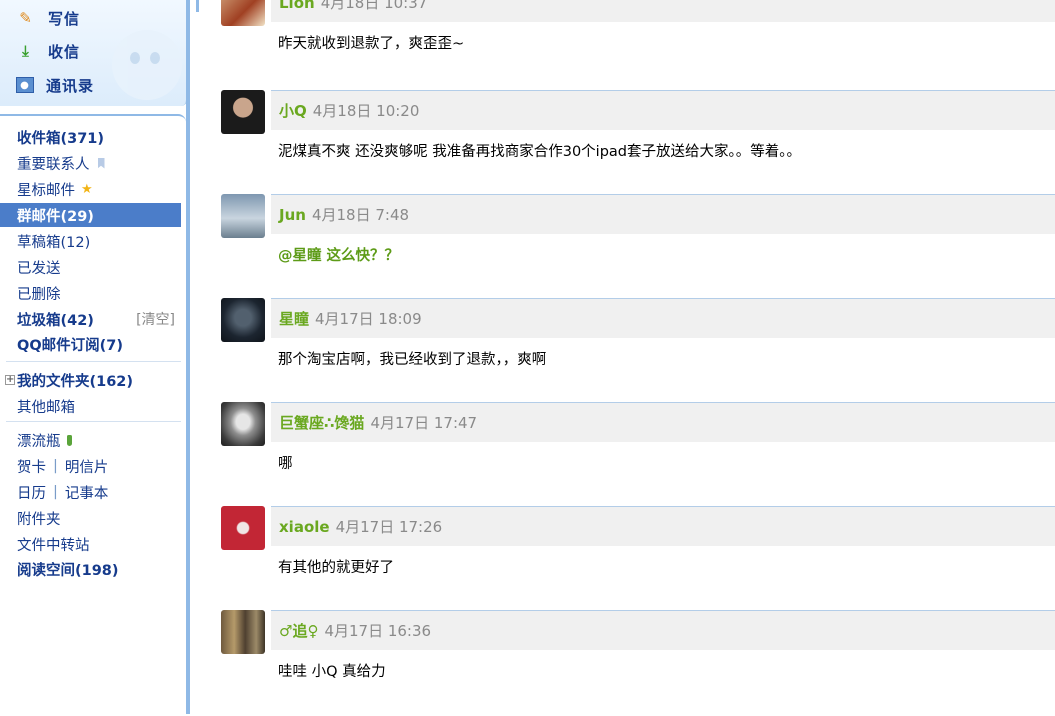 The width and height of the screenshot is (1055, 716). I want to click on write-mail-label: 写信, so click(64, 18).